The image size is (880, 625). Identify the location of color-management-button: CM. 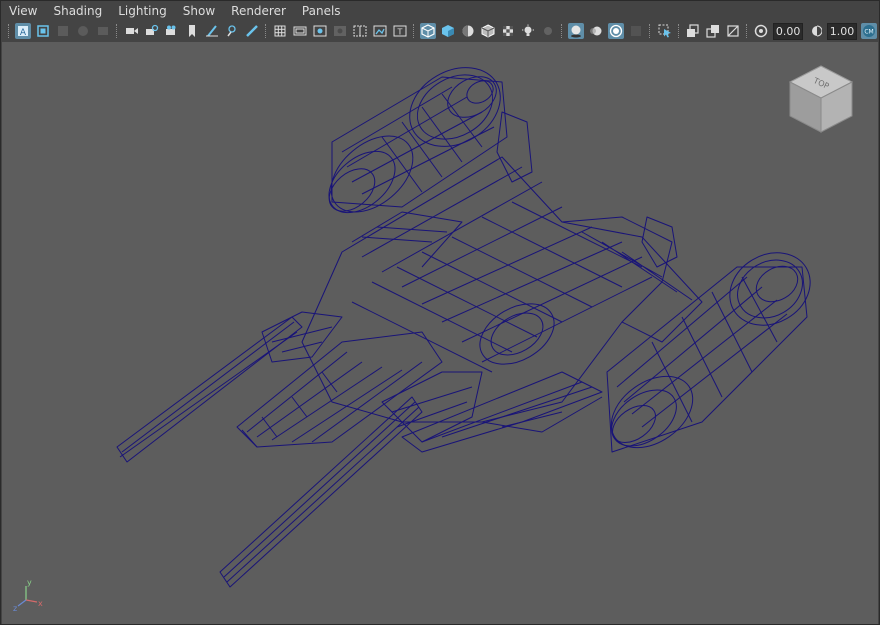
(868, 31).